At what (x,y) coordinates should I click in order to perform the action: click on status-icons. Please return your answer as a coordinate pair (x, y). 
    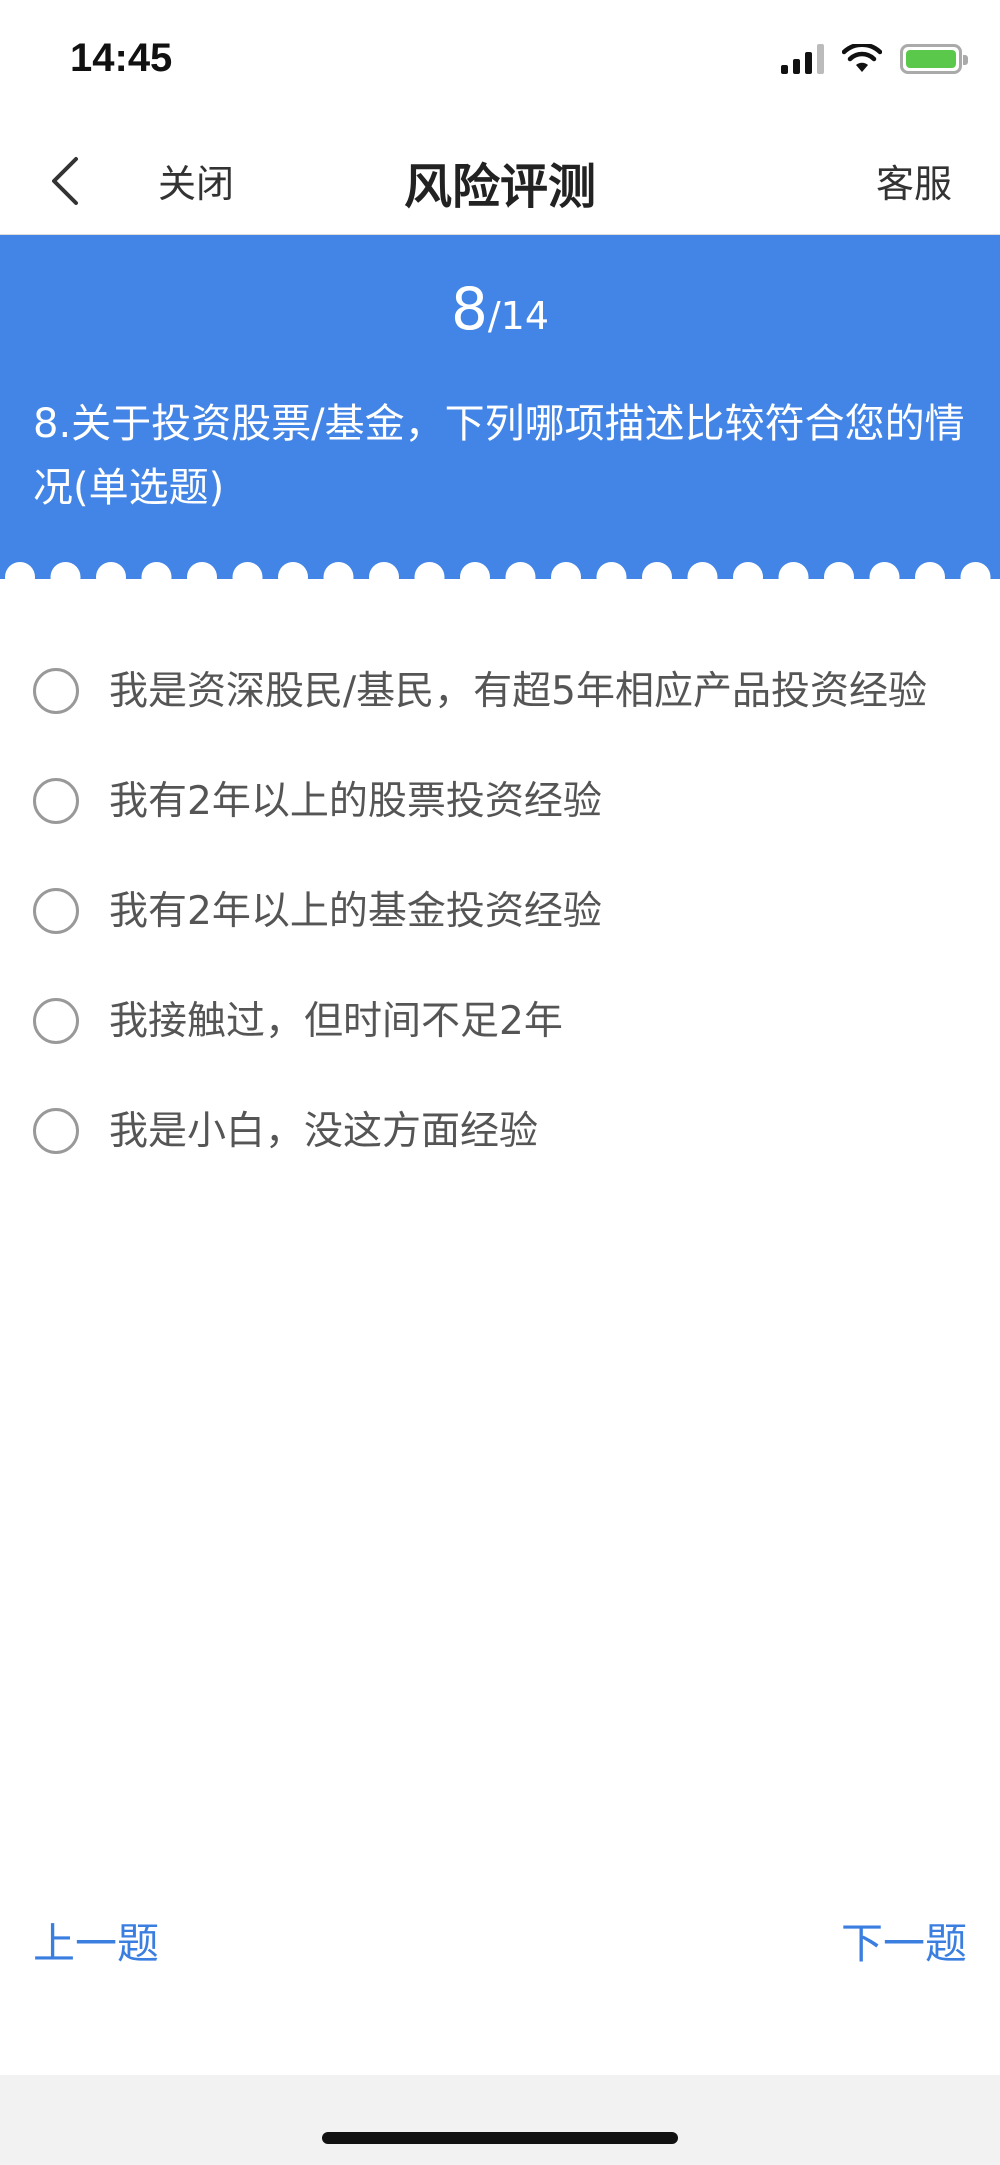
    Looking at the image, I should click on (874, 59).